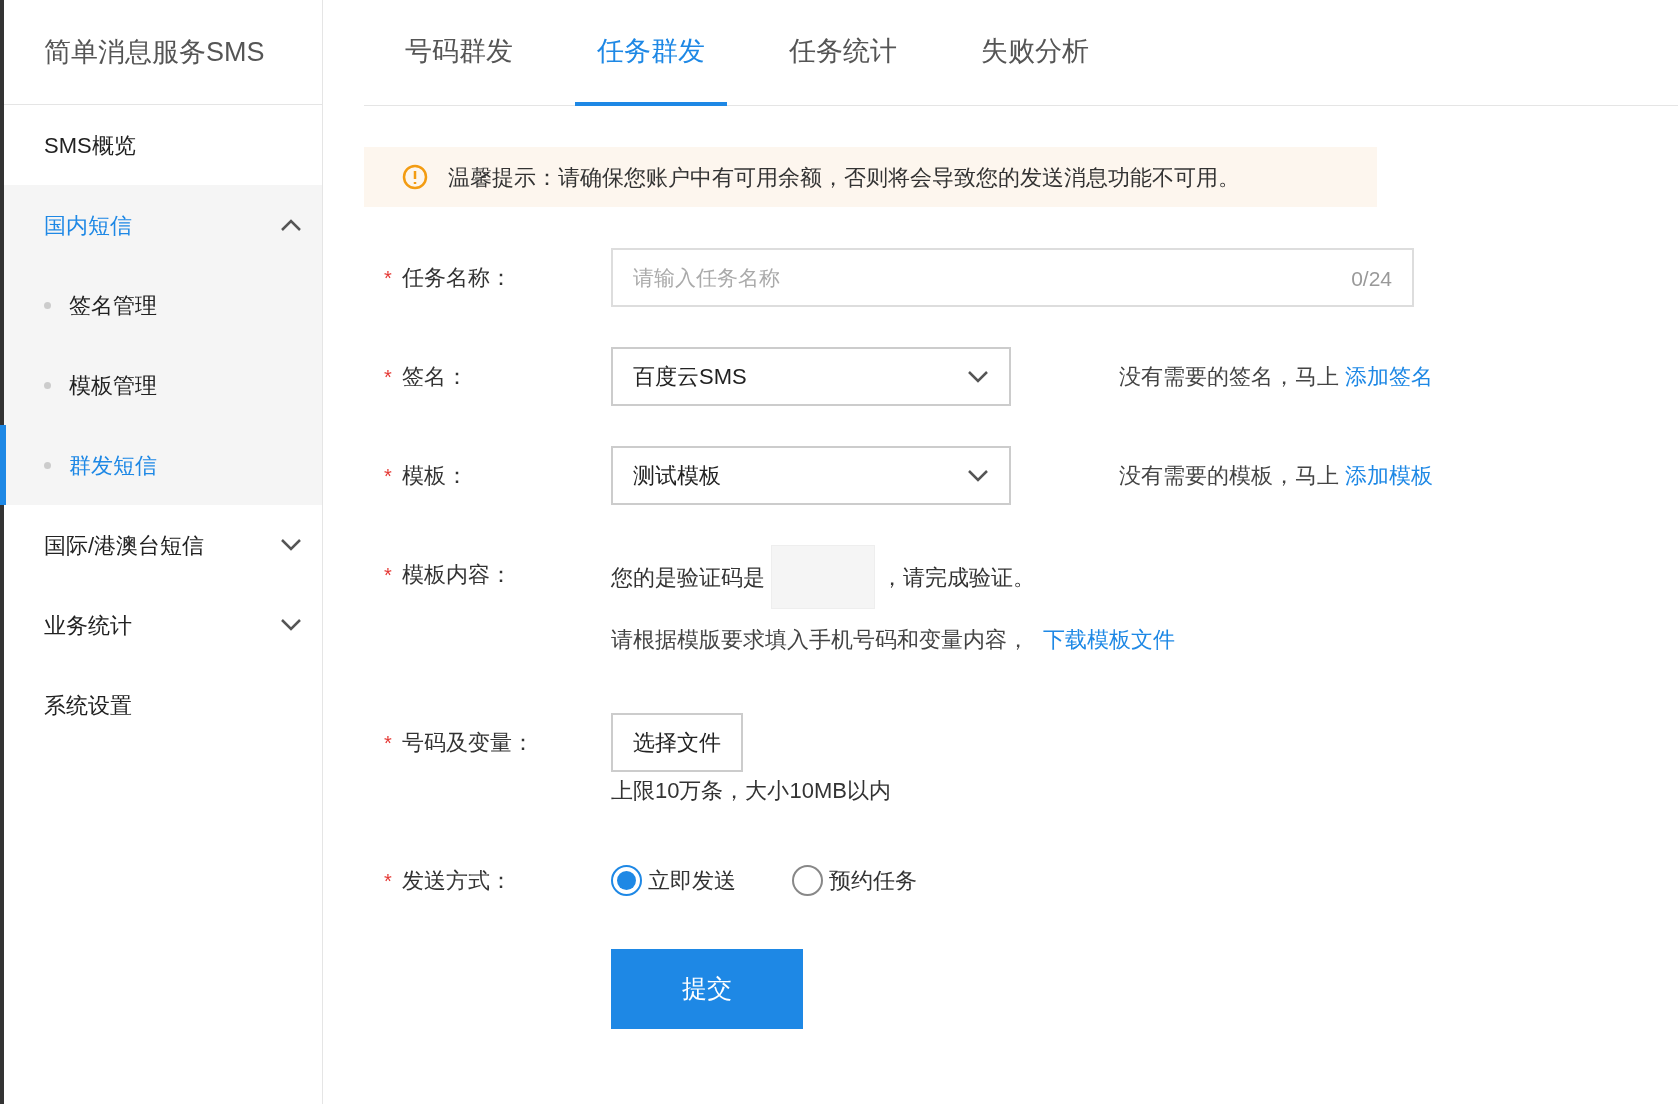  What do you see at coordinates (1109, 639) in the screenshot?
I see `link: 下载模板文件` at bounding box center [1109, 639].